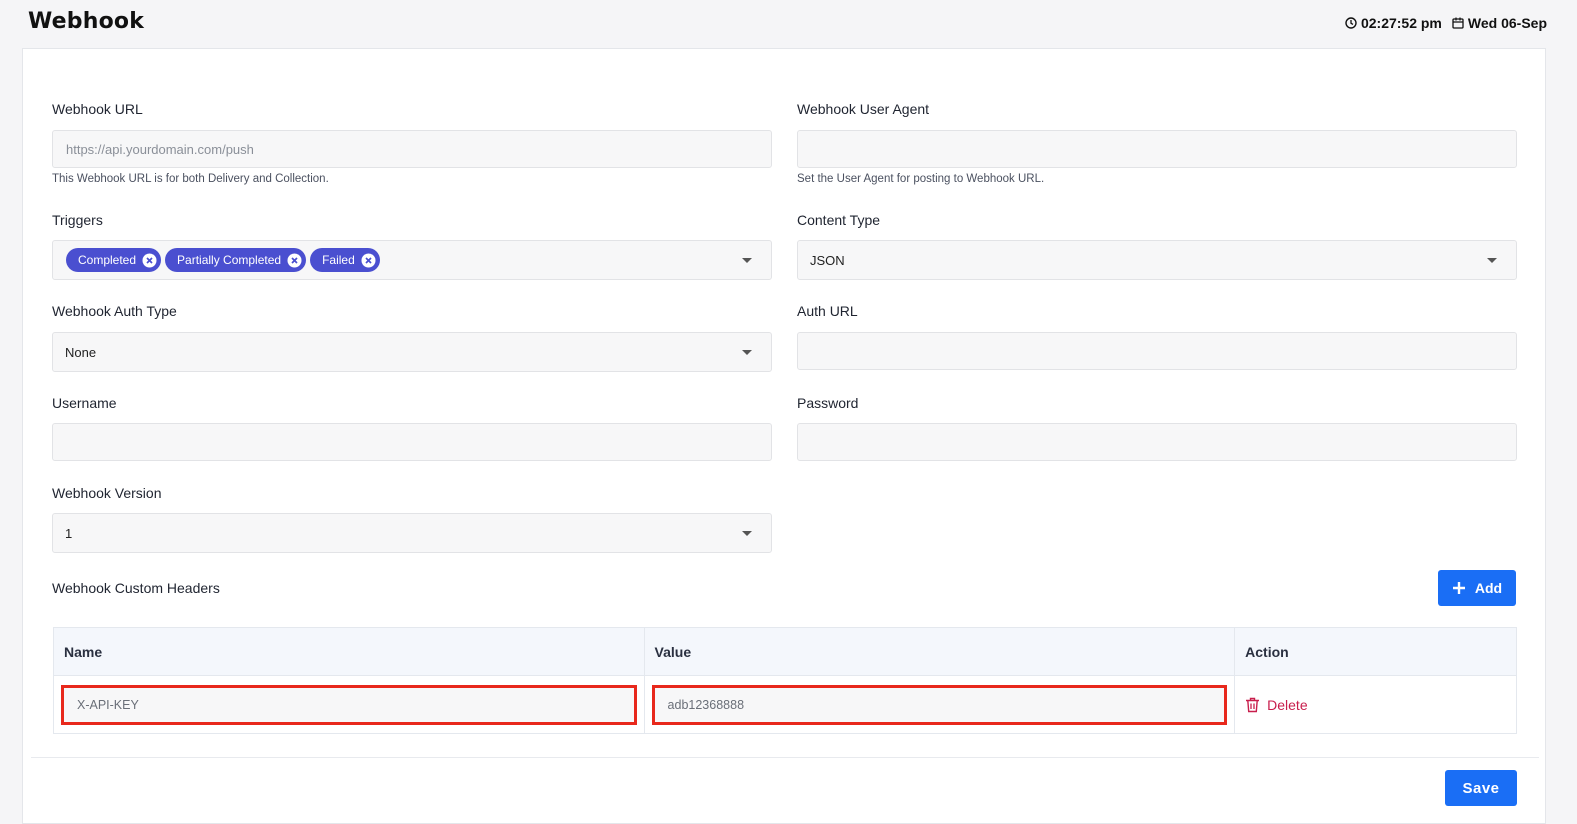 The width and height of the screenshot is (1577, 824). I want to click on table-row: X-API-KEY adb12368888 Delete, so click(785, 704).